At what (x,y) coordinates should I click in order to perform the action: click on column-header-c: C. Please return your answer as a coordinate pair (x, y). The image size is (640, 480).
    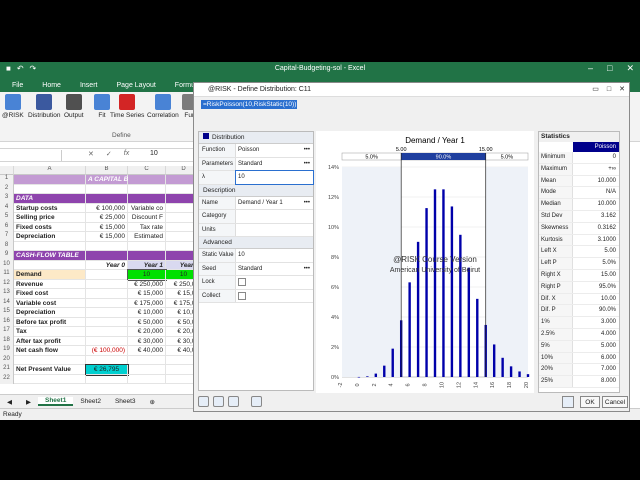
    Looking at the image, I should click on (147, 170).